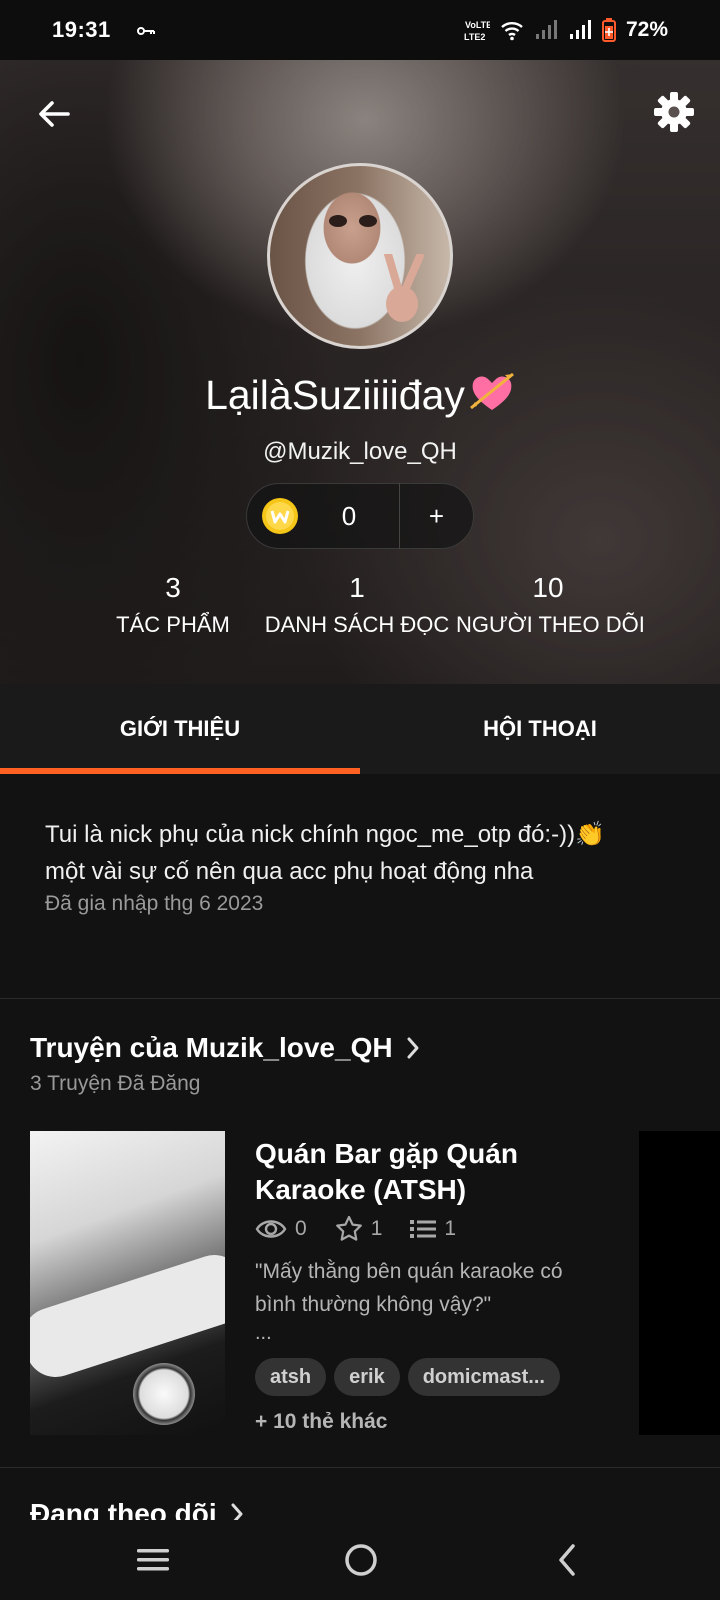  Describe the element at coordinates (291, 1377) in the screenshot. I see `tag-chip: atsh` at that location.